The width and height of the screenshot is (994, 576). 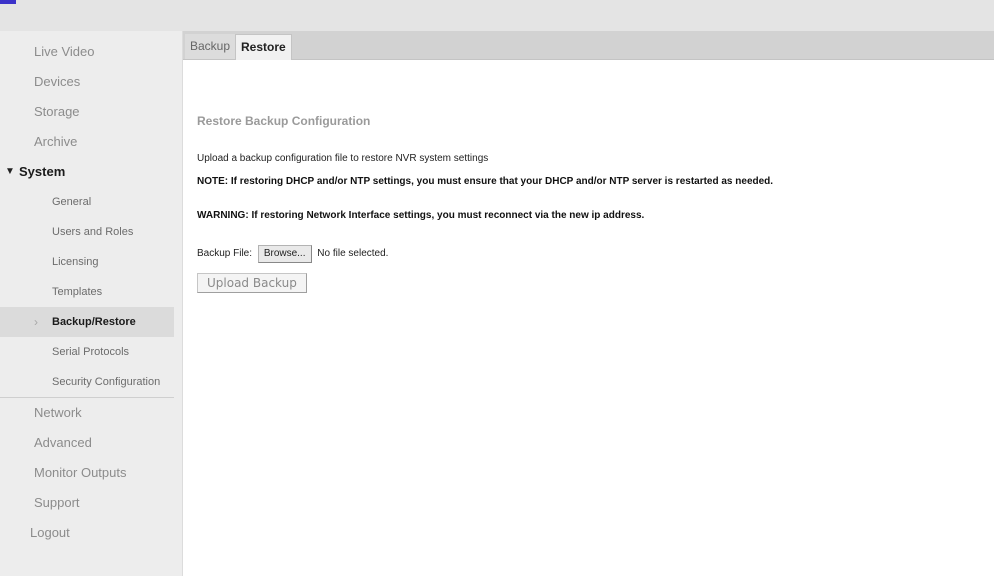 What do you see at coordinates (252, 283) in the screenshot?
I see `upload-backup-button: Upload Backup` at bounding box center [252, 283].